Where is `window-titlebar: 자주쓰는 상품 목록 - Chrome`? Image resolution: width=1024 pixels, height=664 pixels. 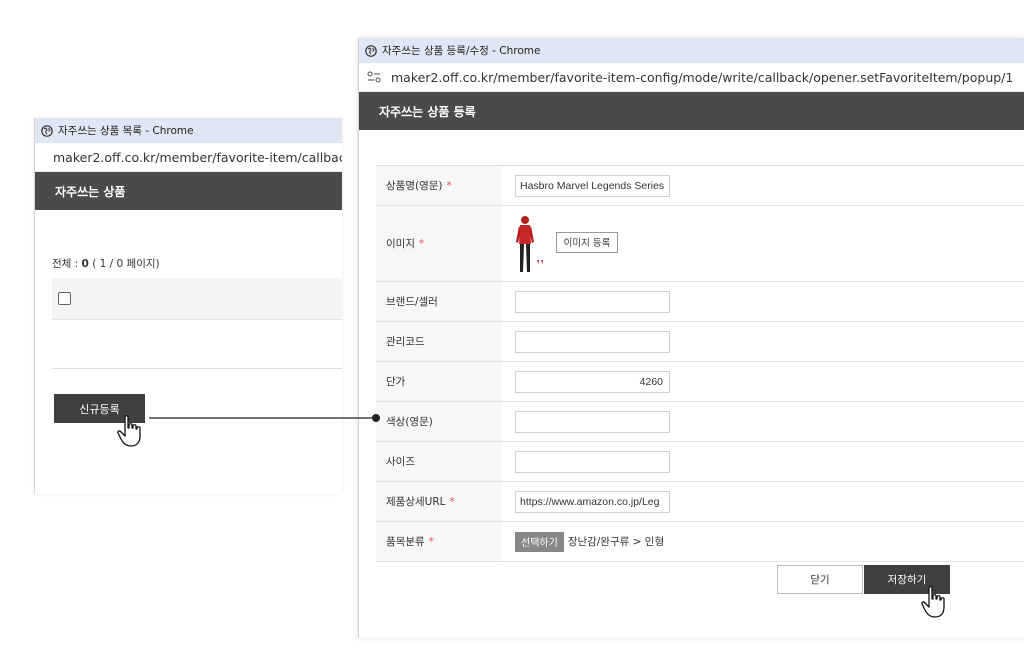
window-titlebar: 자주쓰는 상품 목록 - Chrome is located at coordinates (188, 130).